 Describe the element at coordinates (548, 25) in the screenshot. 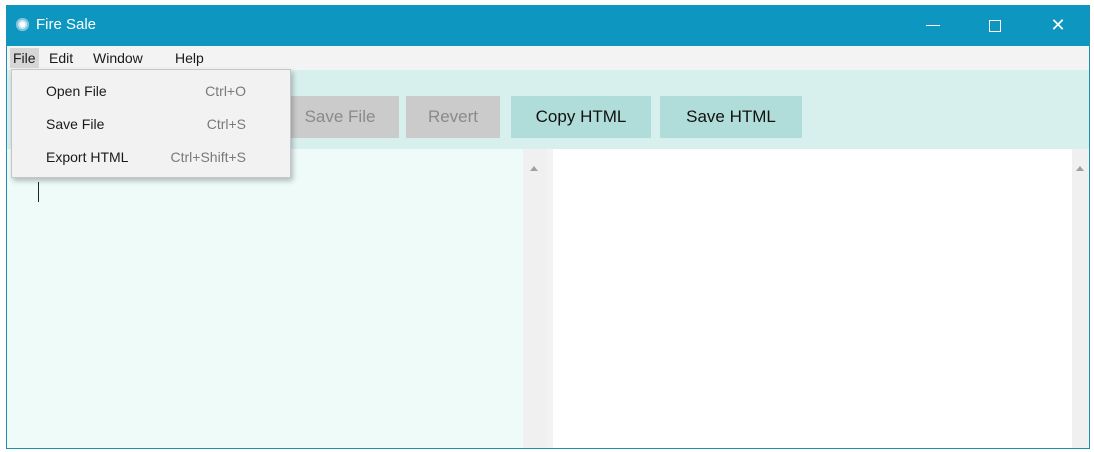

I see `title-bar: Fire Sale ✕` at that location.